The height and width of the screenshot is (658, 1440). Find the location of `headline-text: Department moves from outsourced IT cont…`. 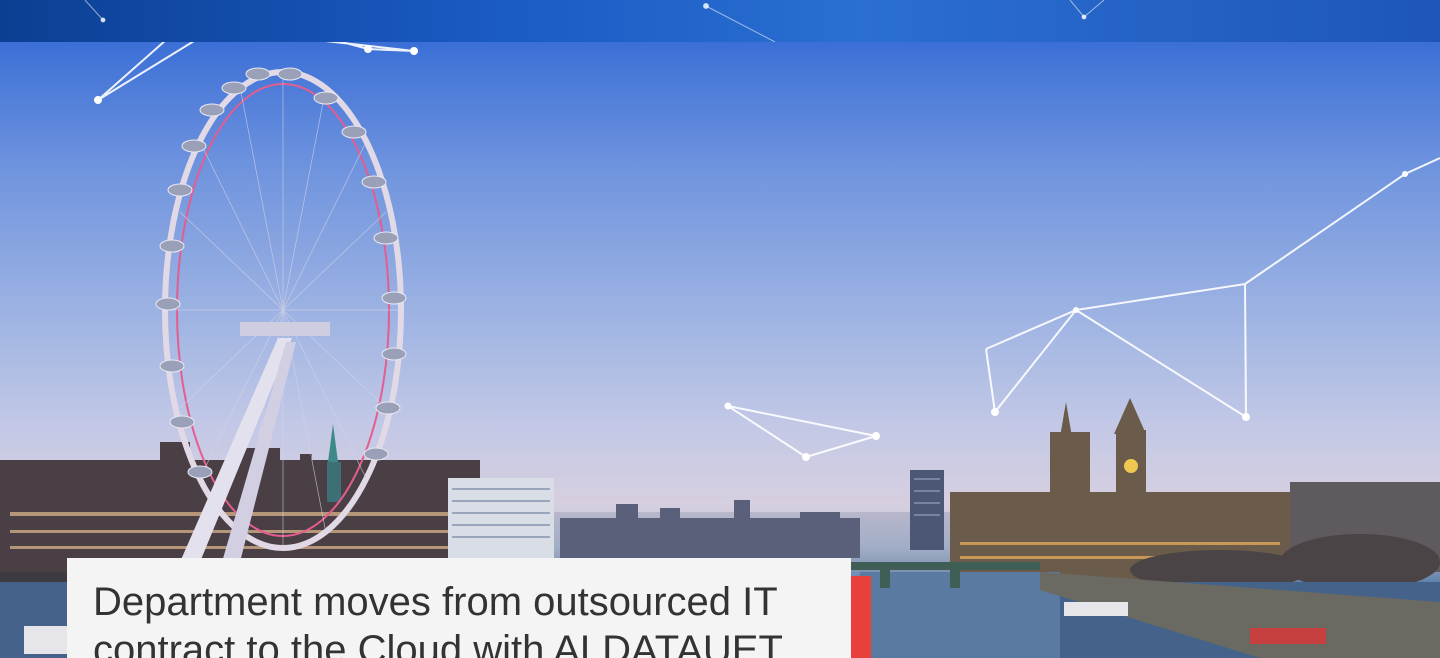

headline-text: Department moves from outsourced IT cont… is located at coordinates (438, 619).